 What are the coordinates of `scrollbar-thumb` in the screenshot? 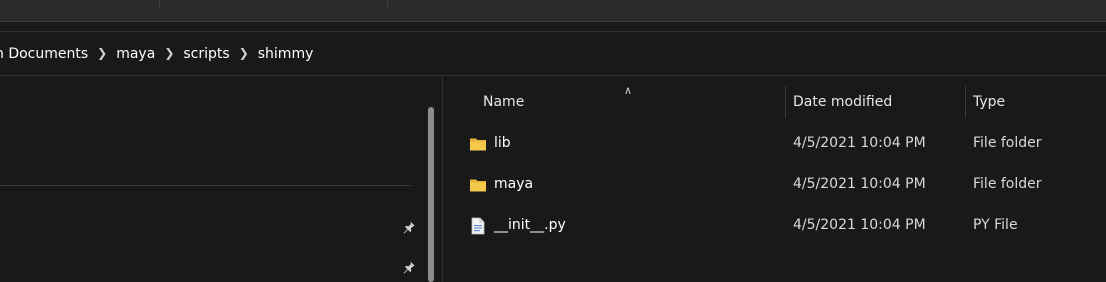 It's located at (431, 194).